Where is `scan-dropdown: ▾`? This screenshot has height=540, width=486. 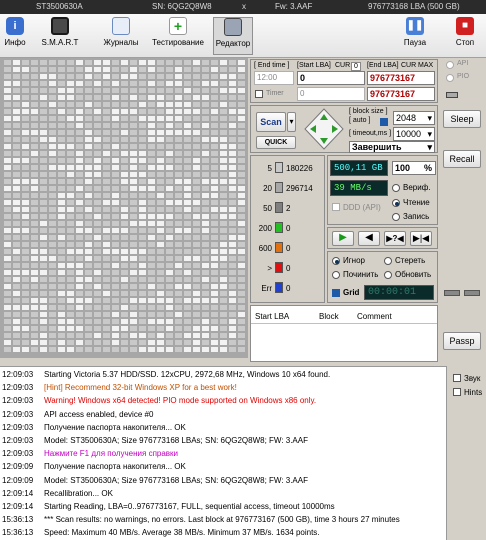 scan-dropdown: ▾ is located at coordinates (291, 122).